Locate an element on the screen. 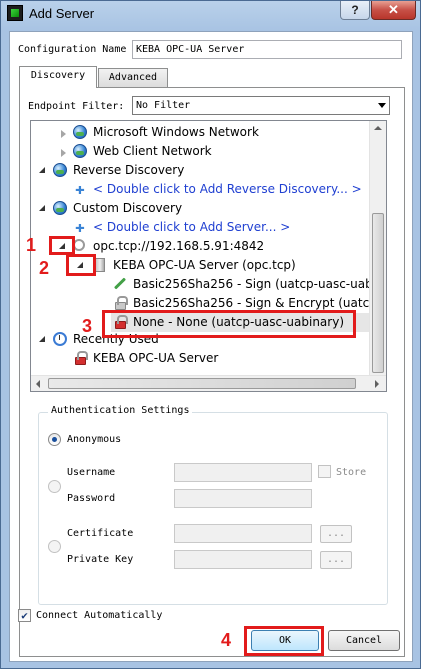  tree-item-custom-discovery: Custom Discovery is located at coordinates (127, 208).